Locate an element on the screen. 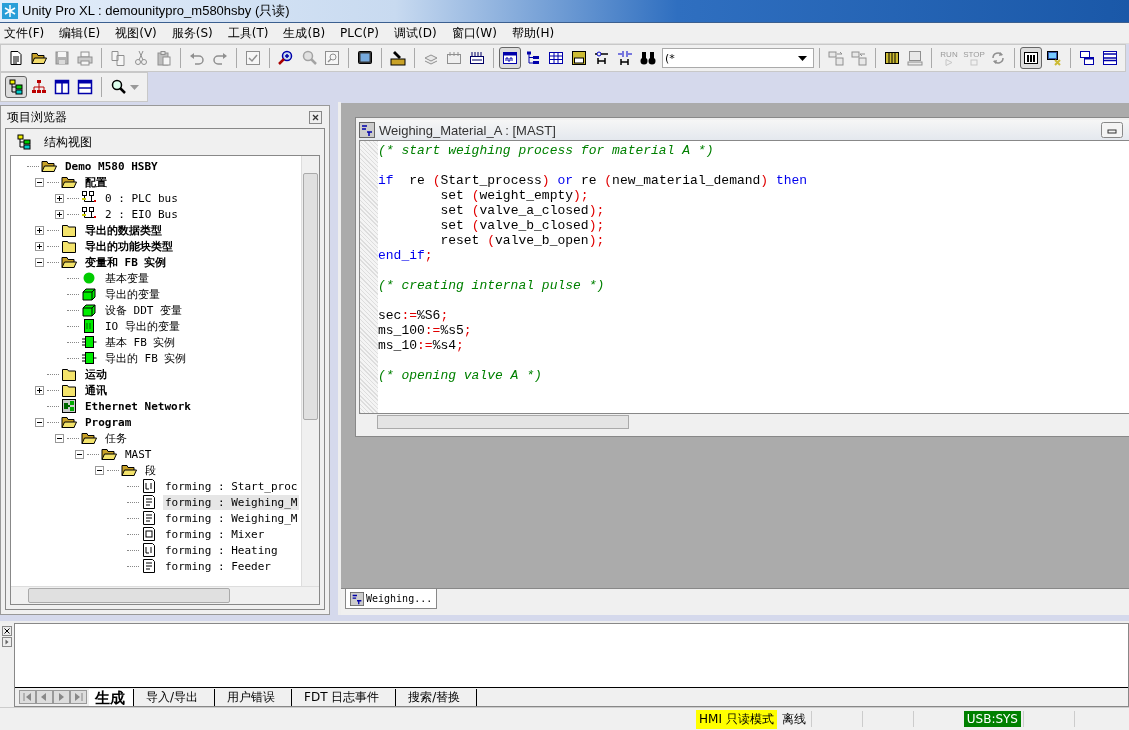  cascade-windows-icon is located at coordinates (1087, 58).